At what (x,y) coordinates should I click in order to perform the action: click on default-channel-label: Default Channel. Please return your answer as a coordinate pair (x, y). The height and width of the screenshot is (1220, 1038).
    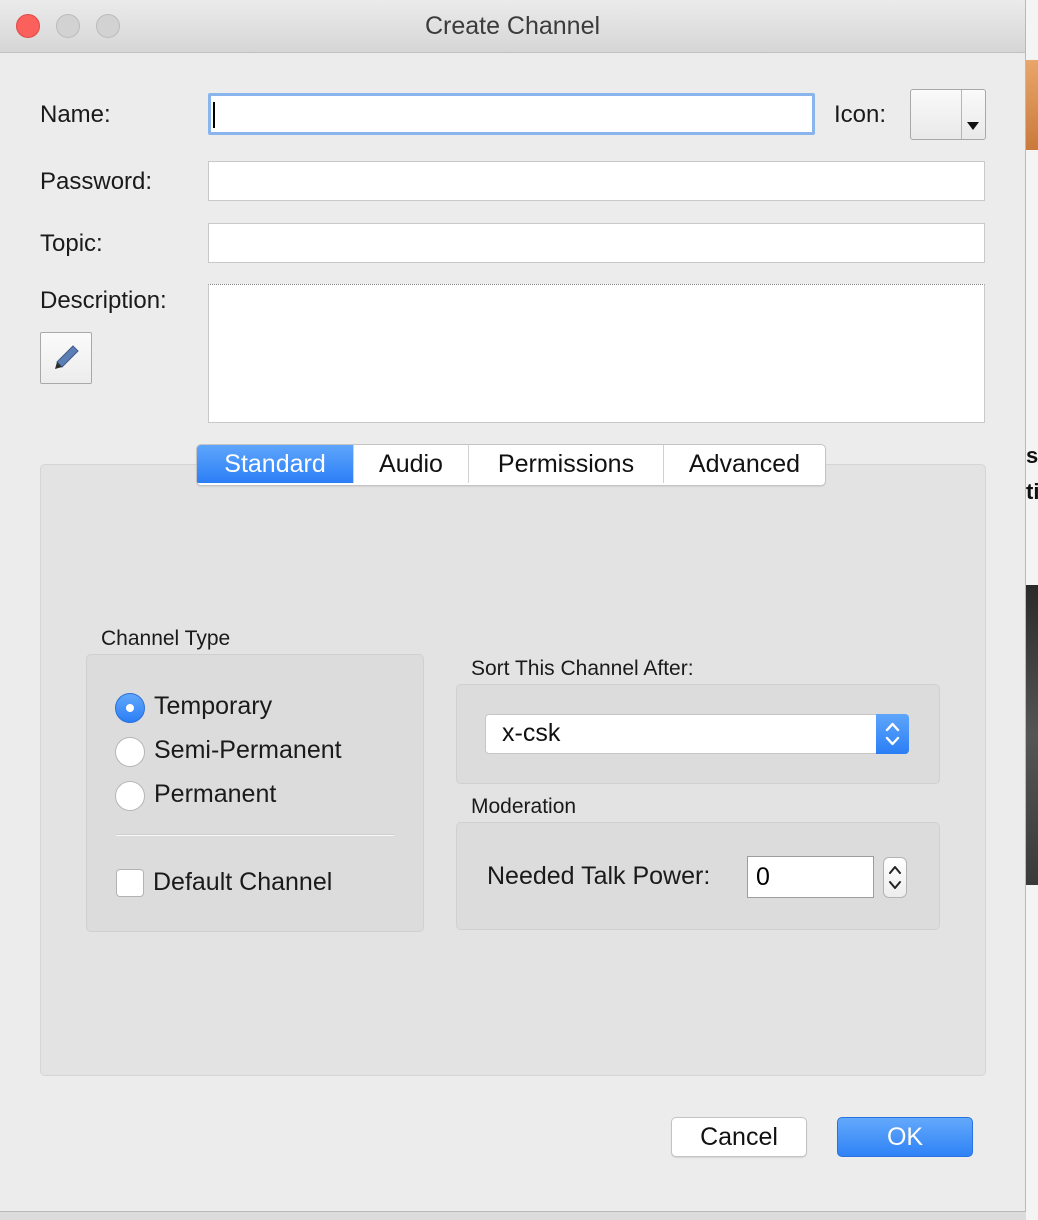
    Looking at the image, I should click on (242, 882).